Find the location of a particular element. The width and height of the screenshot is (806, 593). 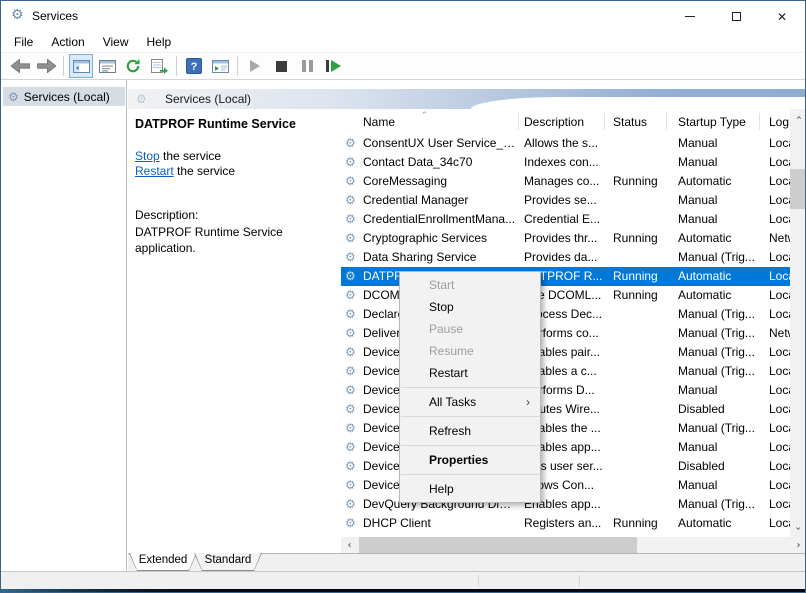

column-header-startup-type: Startup Type is located at coordinates (712, 122).